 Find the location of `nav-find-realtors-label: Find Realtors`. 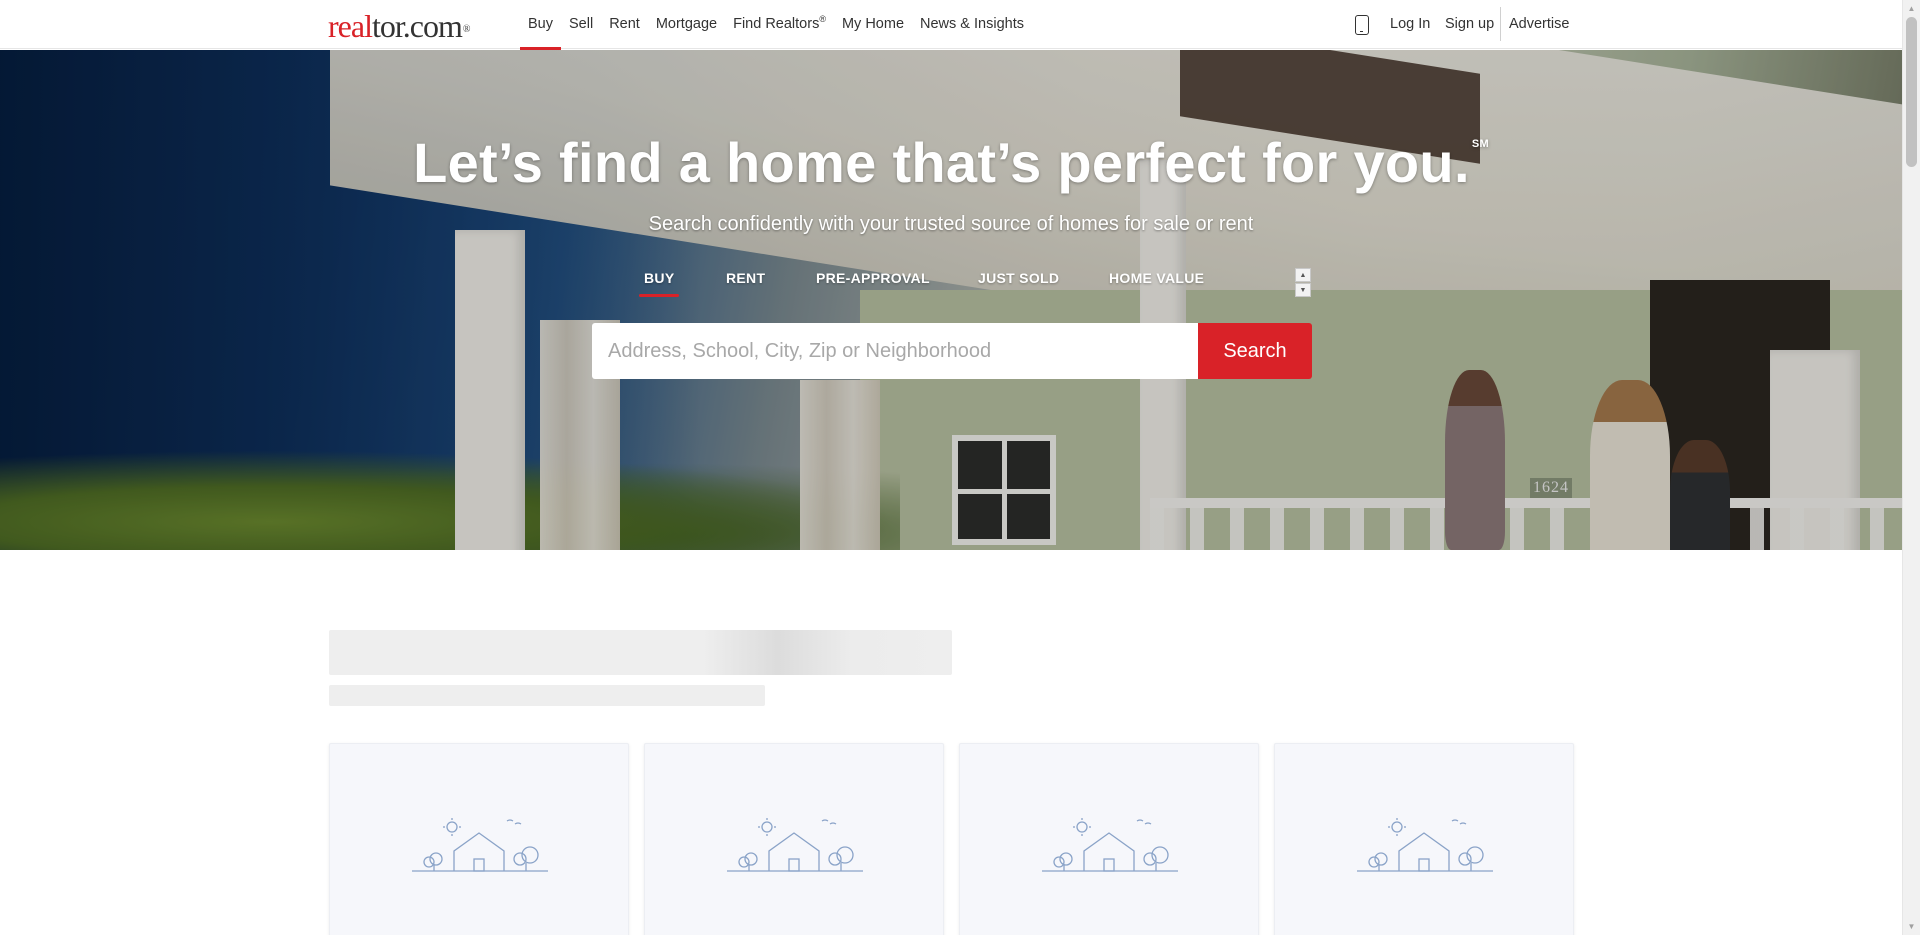

nav-find-realtors-label: Find Realtors is located at coordinates (776, 24).